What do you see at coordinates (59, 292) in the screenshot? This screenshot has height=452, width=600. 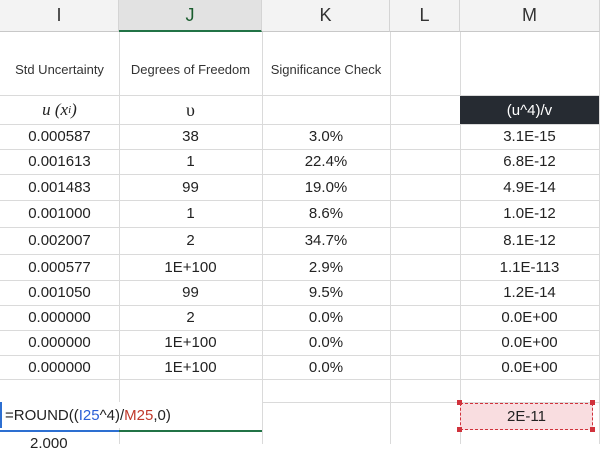 I see `cell-std-uncertainty: 0.001050` at bounding box center [59, 292].